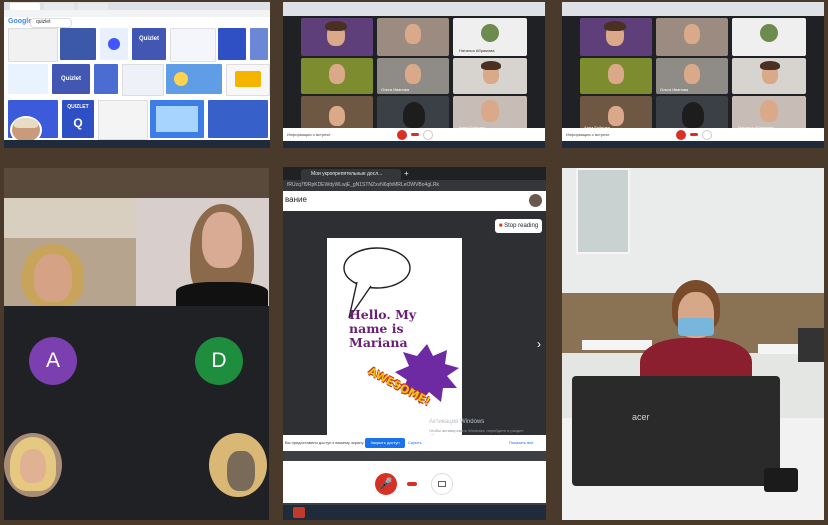  What do you see at coordinates (406, 174) in the screenshot?
I see `new-tab-icon: +` at bounding box center [406, 174].